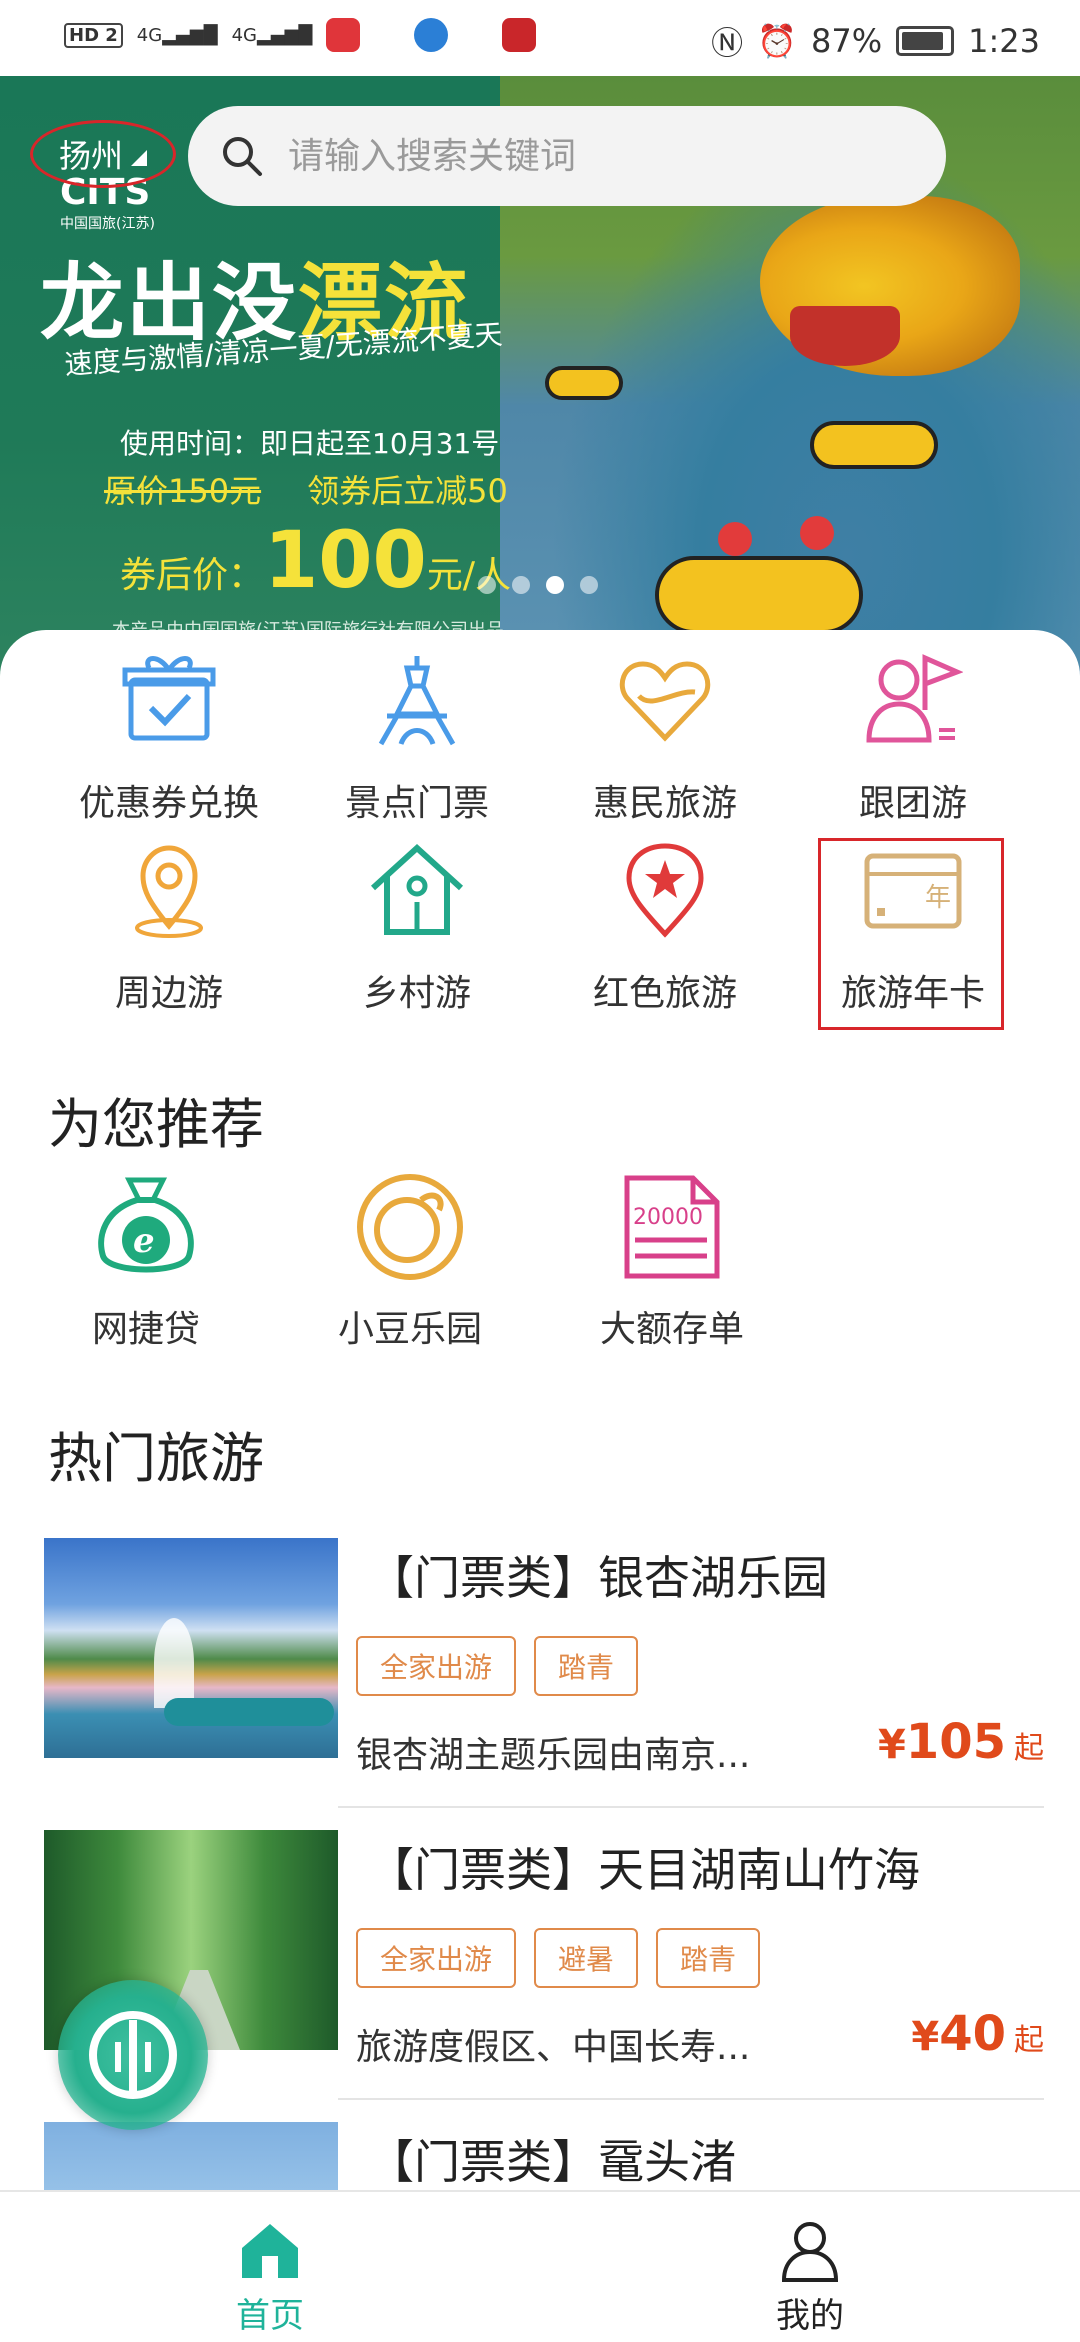 The height and width of the screenshot is (2342, 1080). I want to click on bottom-navigation: 首页 我的, so click(540, 2266).